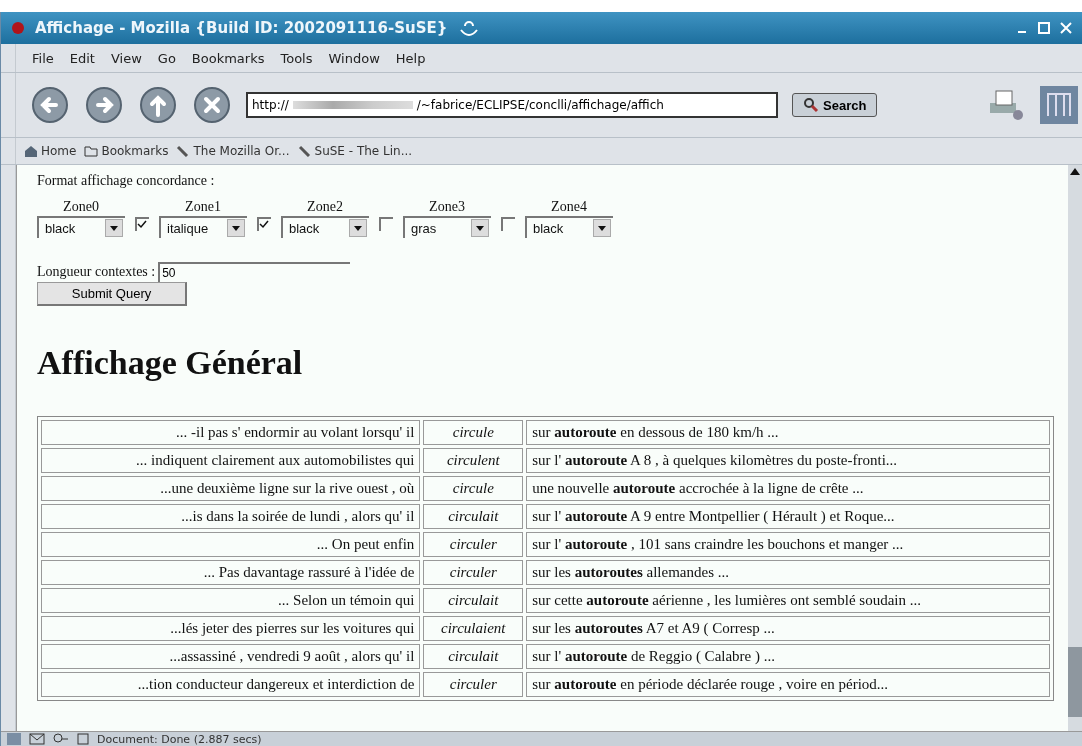 The width and height of the screenshot is (1082, 746). What do you see at coordinates (231, 516) in the screenshot?
I see `left-context-cell: ...is dans la soirée de lundi , alors qu' il` at bounding box center [231, 516].